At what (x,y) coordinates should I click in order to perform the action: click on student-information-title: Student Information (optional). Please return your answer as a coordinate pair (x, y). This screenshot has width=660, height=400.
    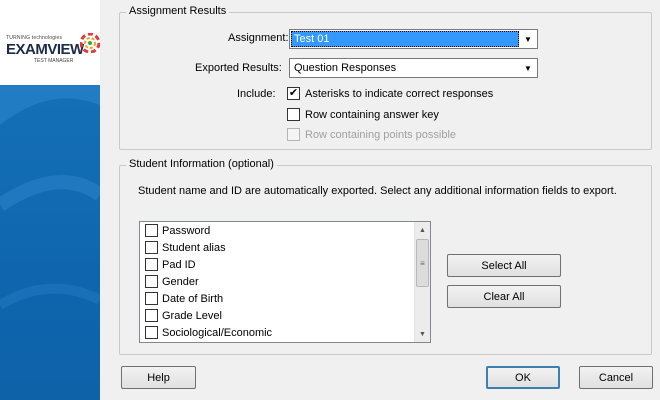
    Looking at the image, I should click on (201, 164).